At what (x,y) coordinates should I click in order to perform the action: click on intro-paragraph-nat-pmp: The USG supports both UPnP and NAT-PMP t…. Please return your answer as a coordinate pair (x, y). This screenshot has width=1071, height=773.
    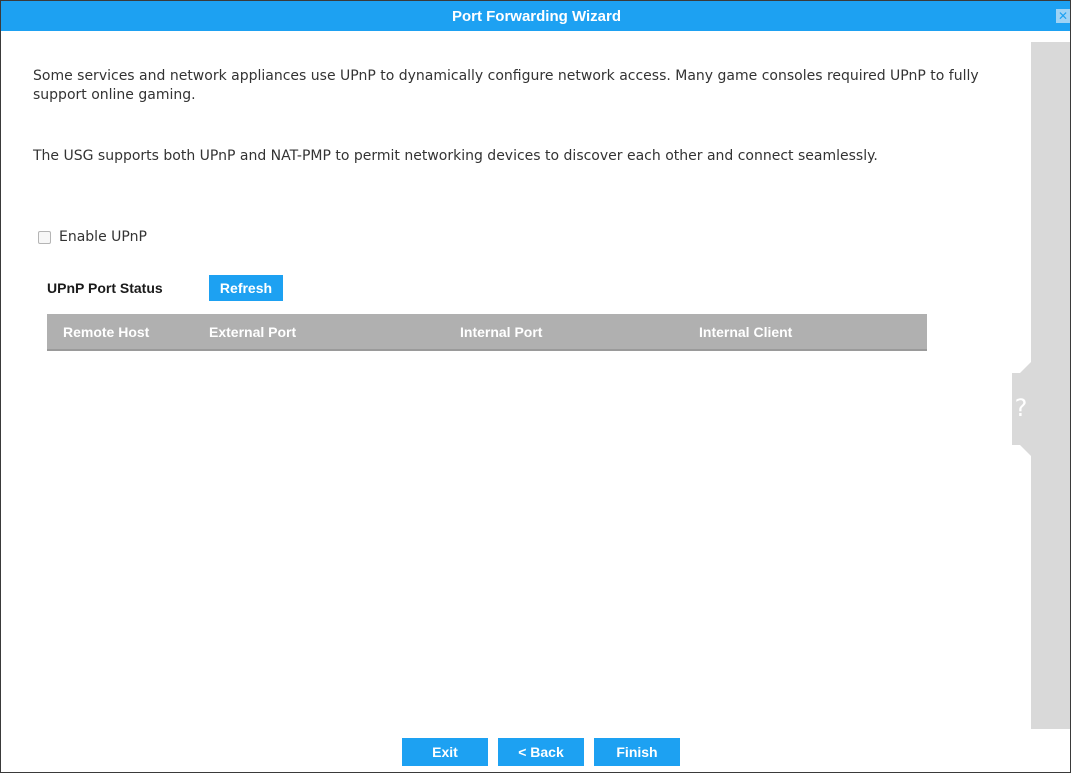
    Looking at the image, I should click on (455, 156).